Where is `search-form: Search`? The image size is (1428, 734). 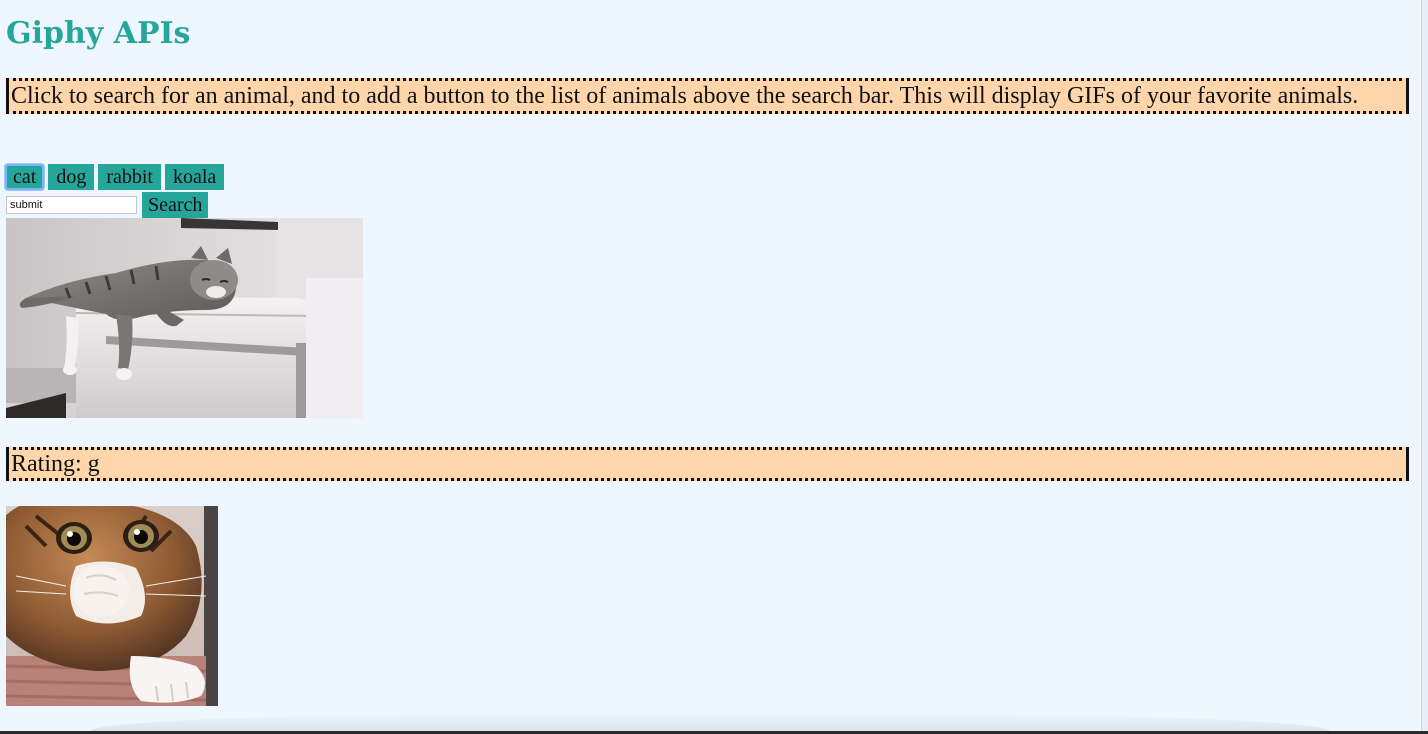
search-form: Search is located at coordinates (107, 205).